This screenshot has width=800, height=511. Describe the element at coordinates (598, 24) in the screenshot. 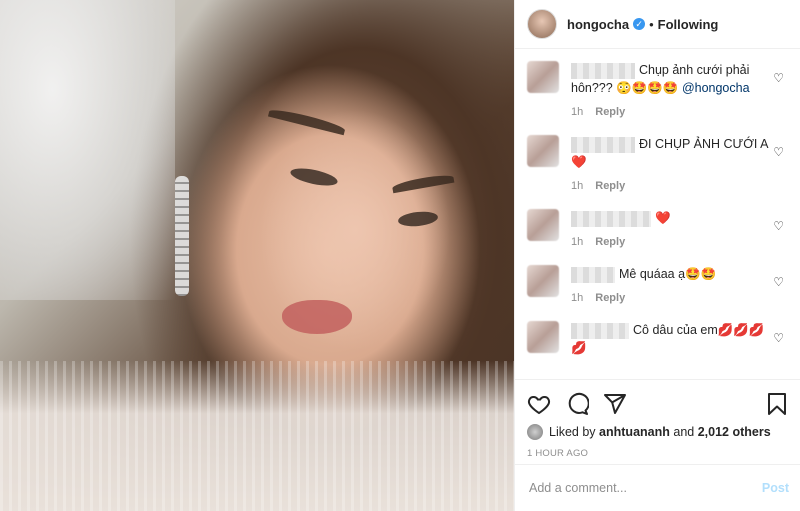

I see `author-username: hongocha` at that location.